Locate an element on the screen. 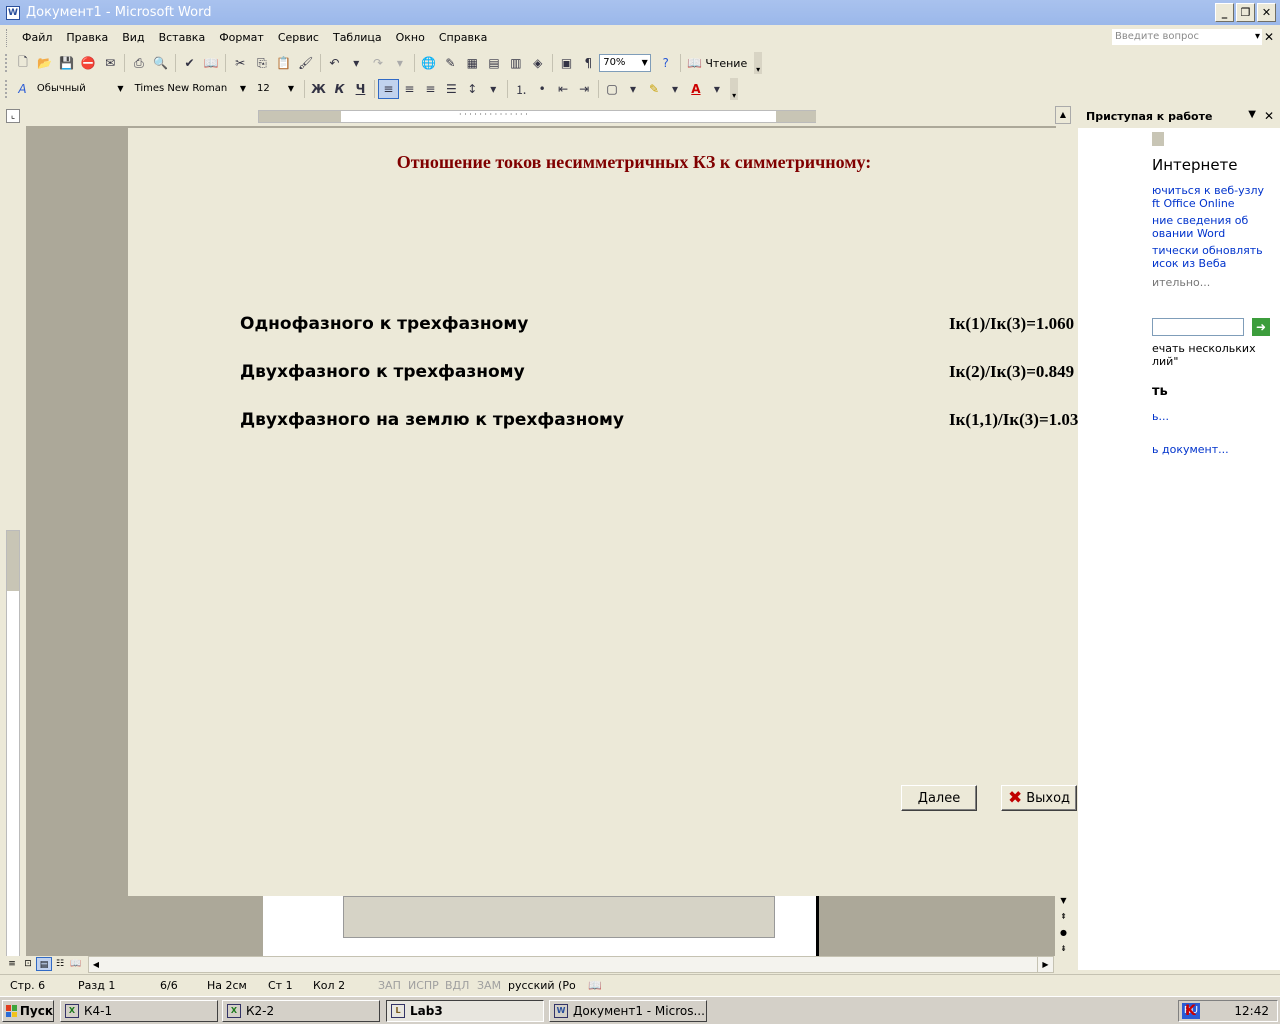  read-button: Чтение is located at coordinates (726, 63).